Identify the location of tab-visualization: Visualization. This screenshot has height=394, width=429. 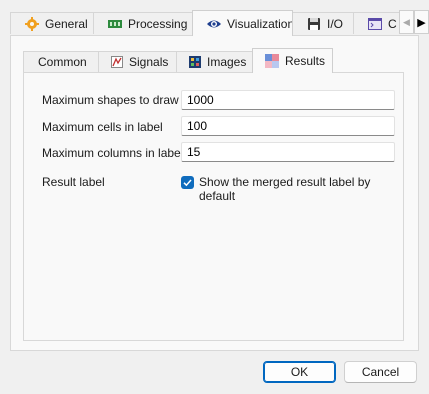
(242, 23).